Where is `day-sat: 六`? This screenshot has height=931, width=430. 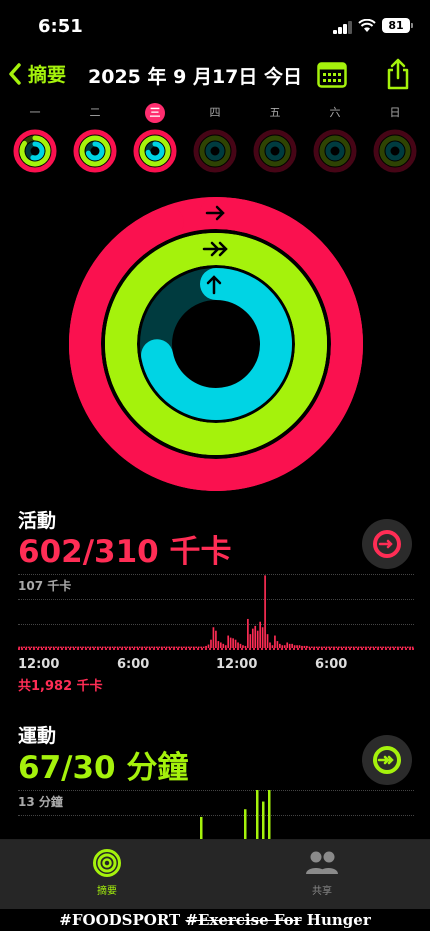 day-sat: 六 is located at coordinates (335, 138).